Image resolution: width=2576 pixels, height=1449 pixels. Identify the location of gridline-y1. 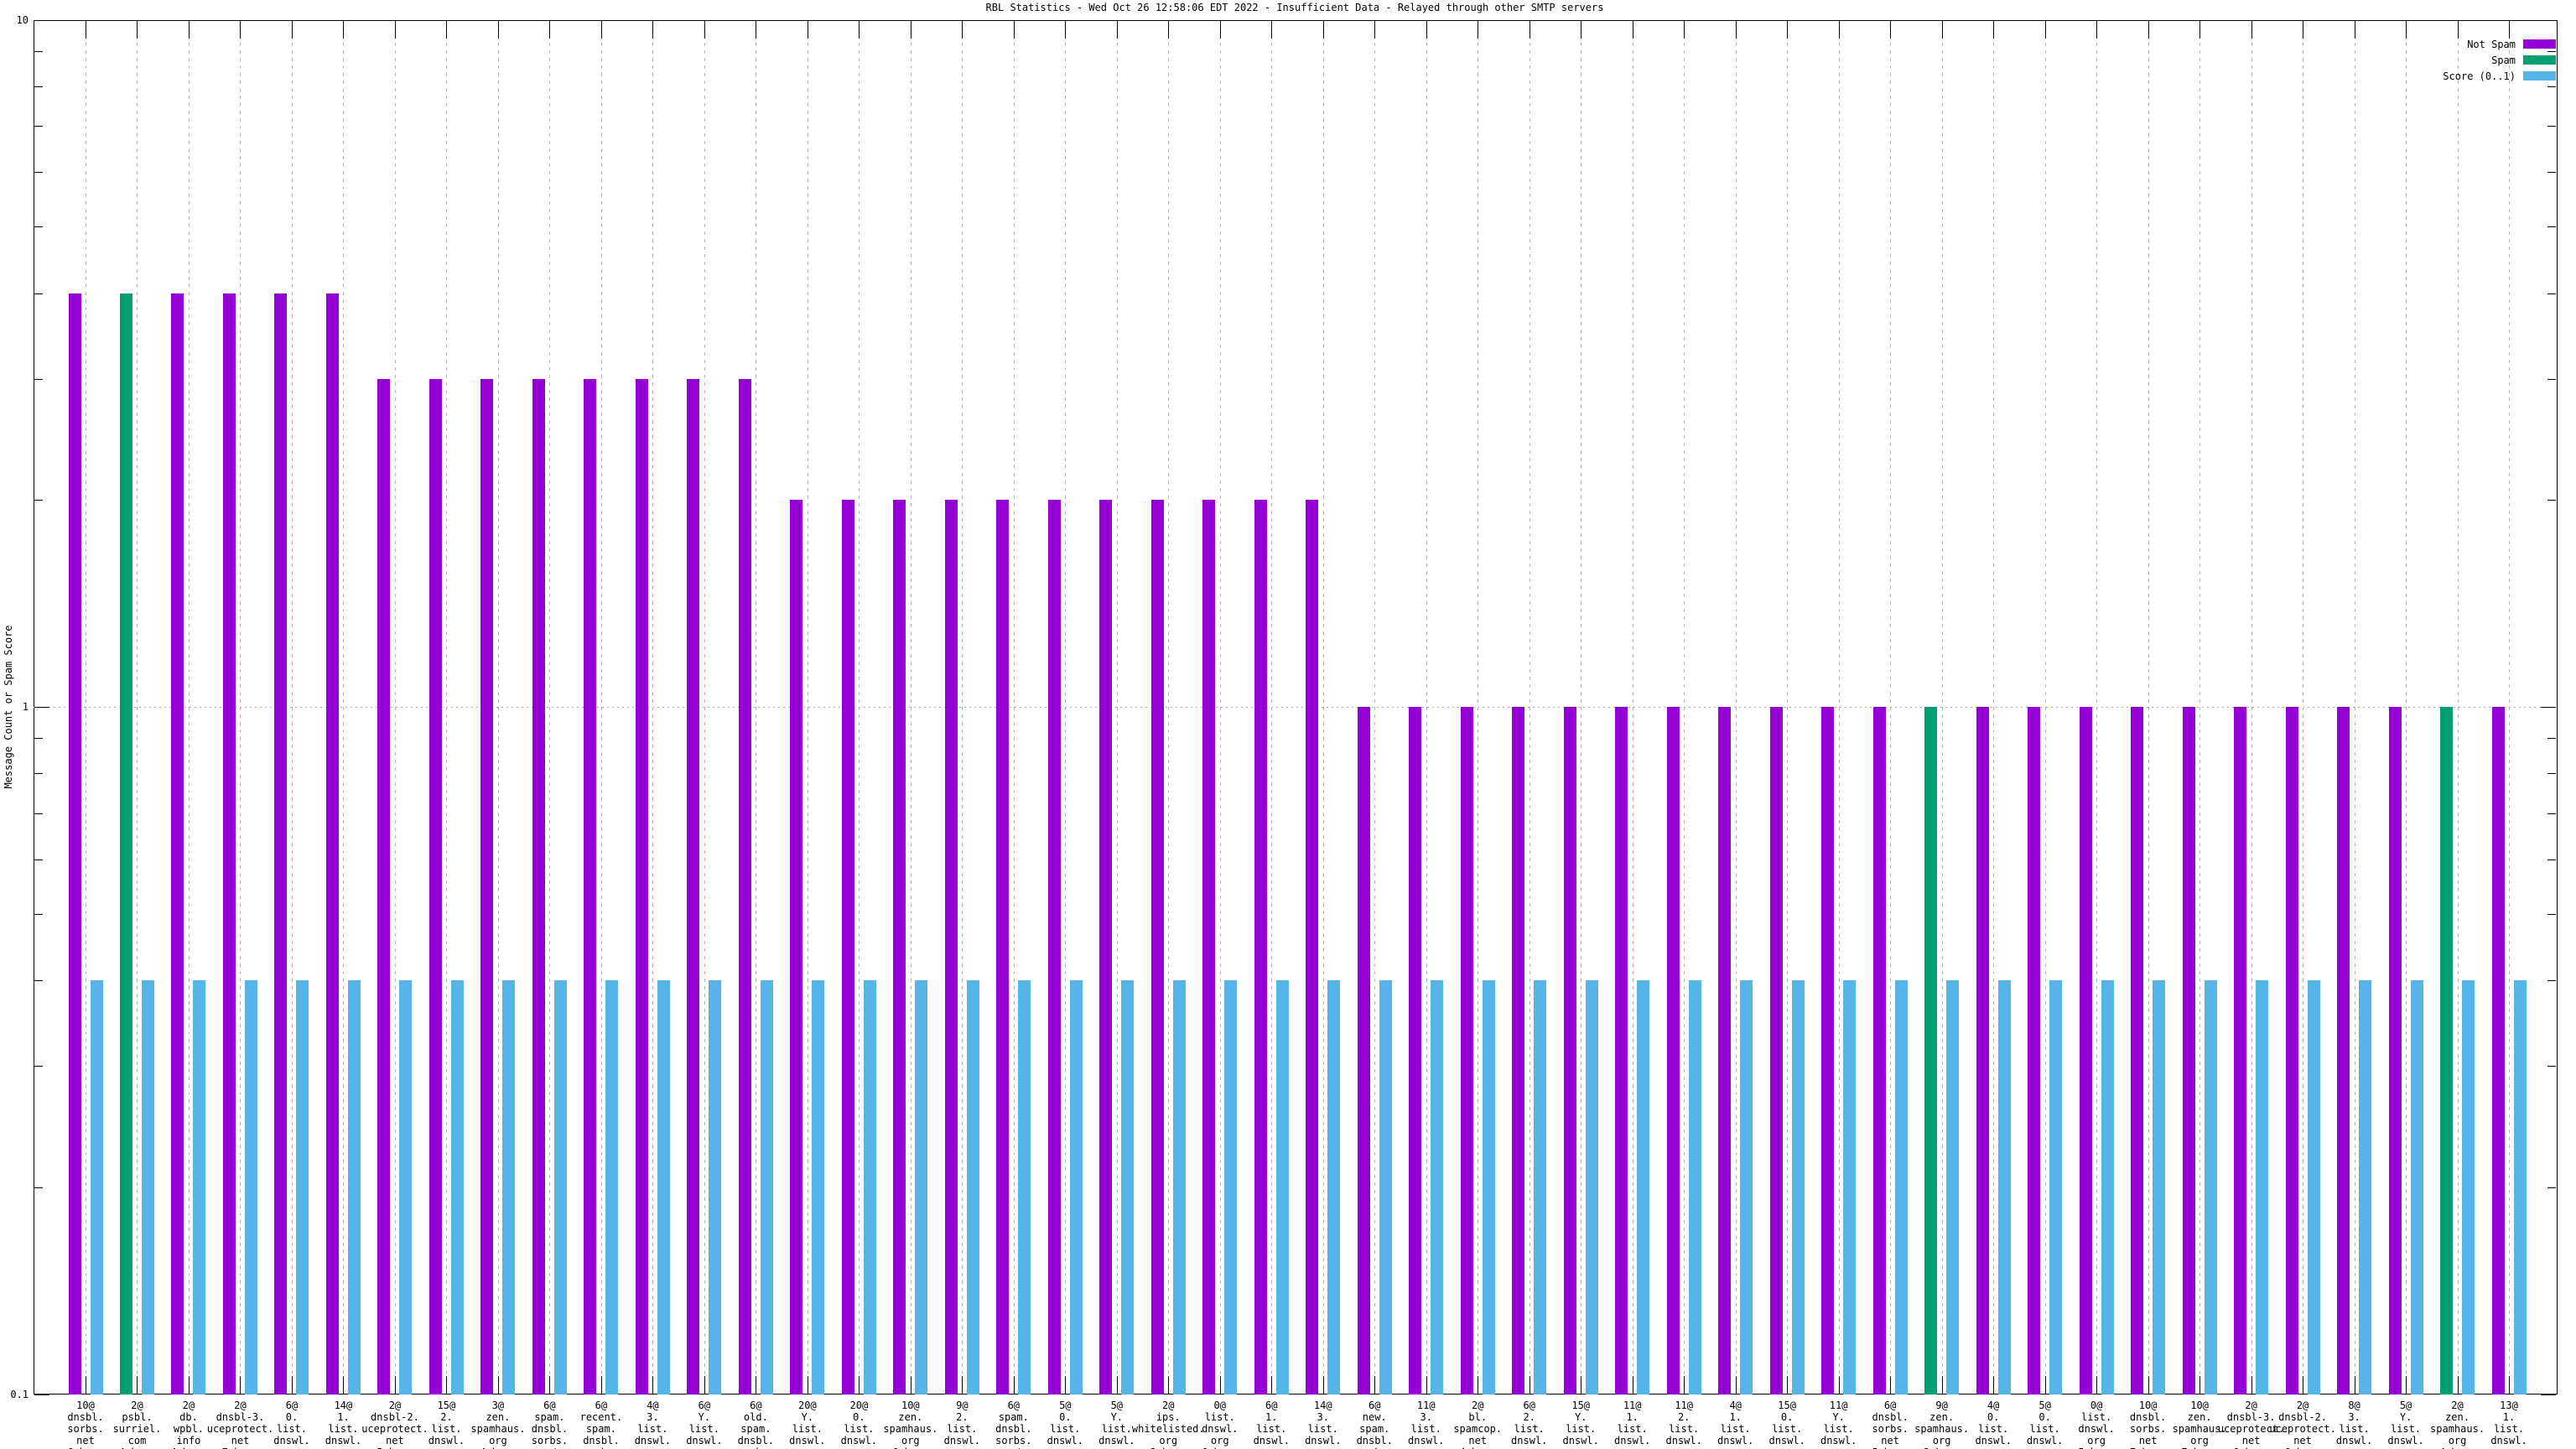
(1295, 707).